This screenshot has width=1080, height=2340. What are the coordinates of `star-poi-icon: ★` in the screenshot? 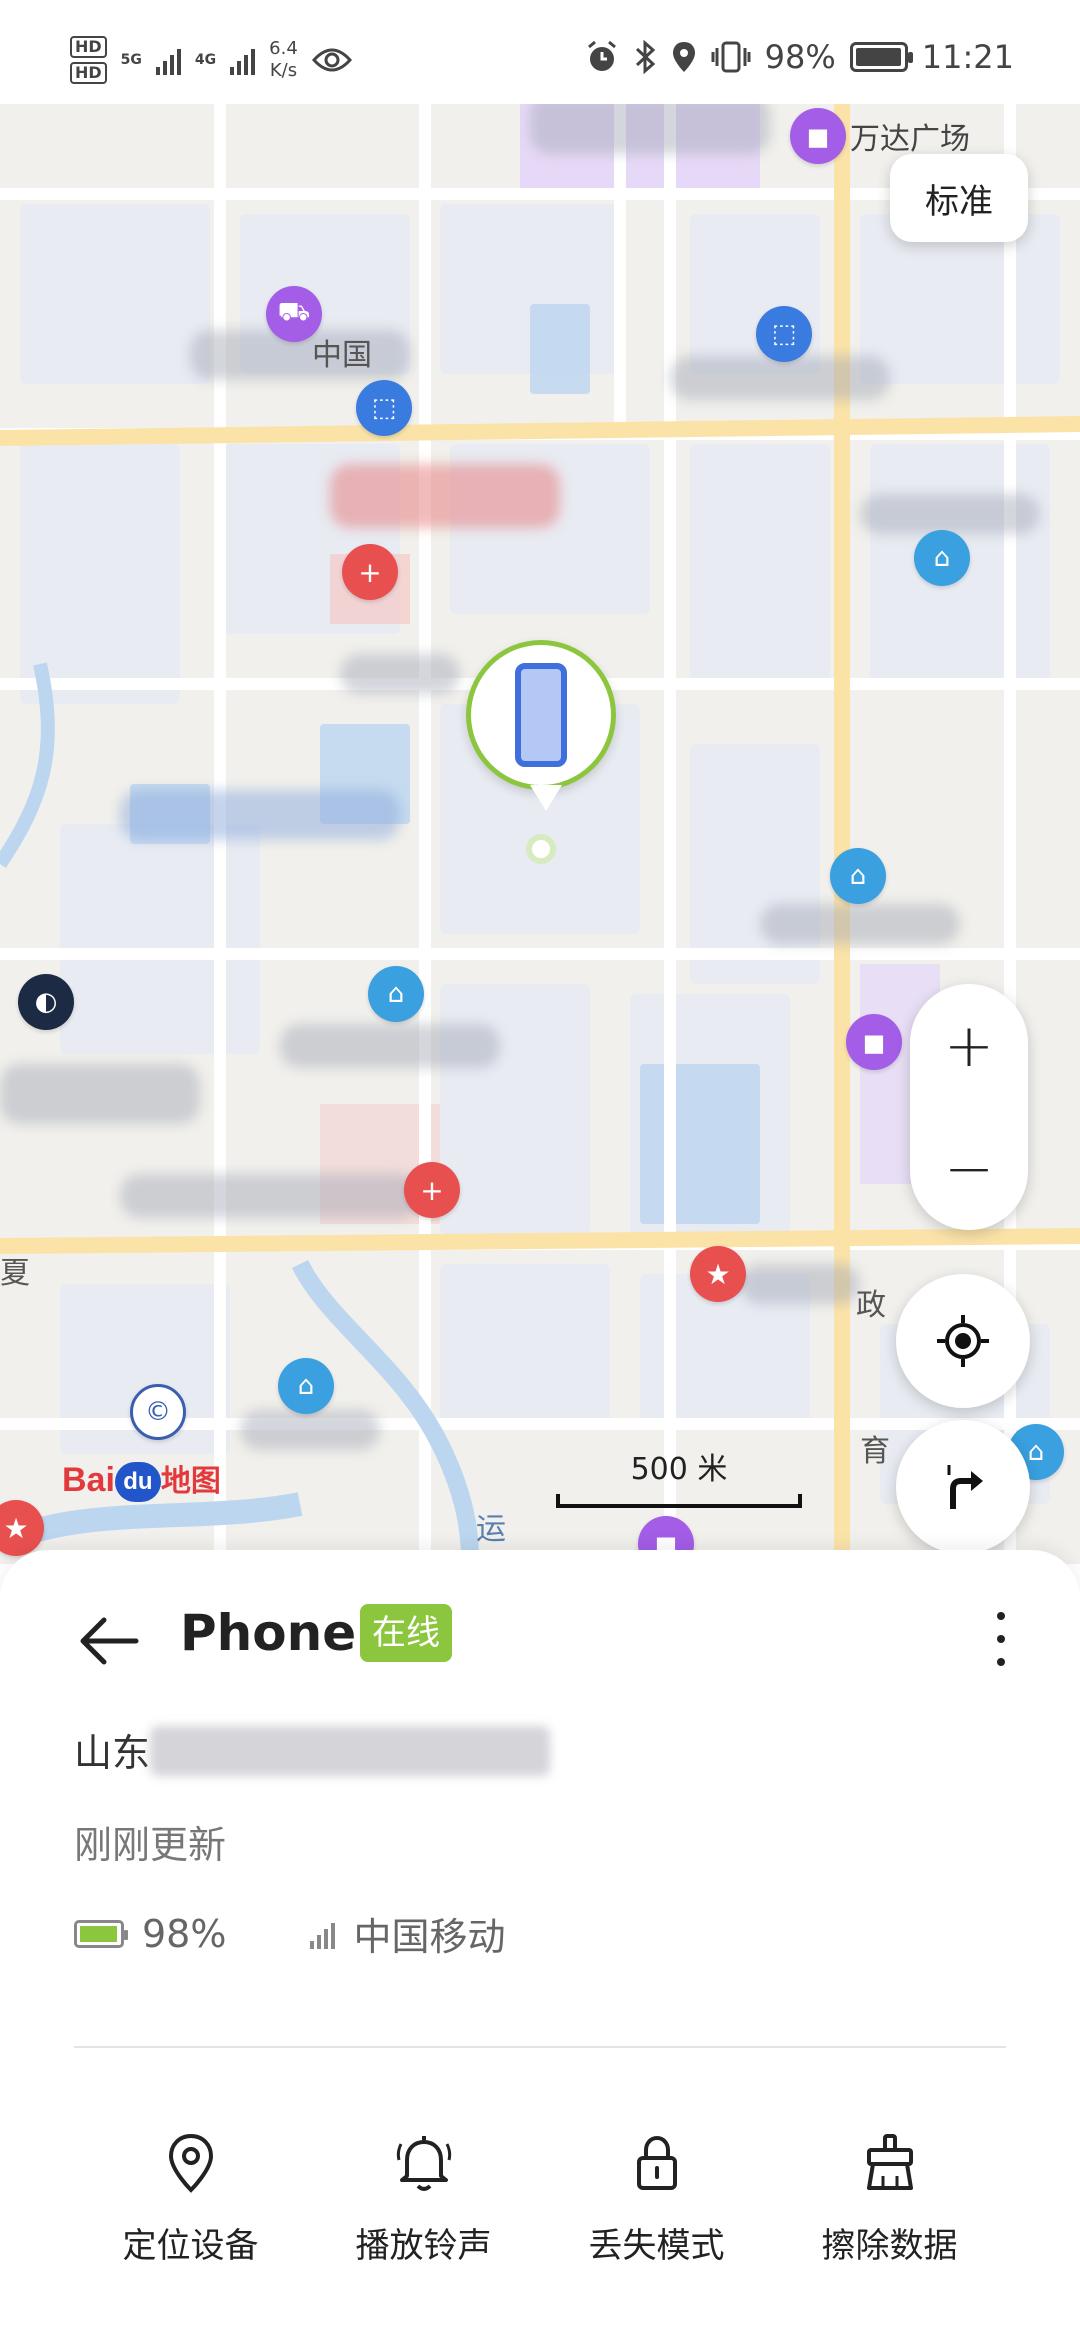 It's located at (718, 1274).